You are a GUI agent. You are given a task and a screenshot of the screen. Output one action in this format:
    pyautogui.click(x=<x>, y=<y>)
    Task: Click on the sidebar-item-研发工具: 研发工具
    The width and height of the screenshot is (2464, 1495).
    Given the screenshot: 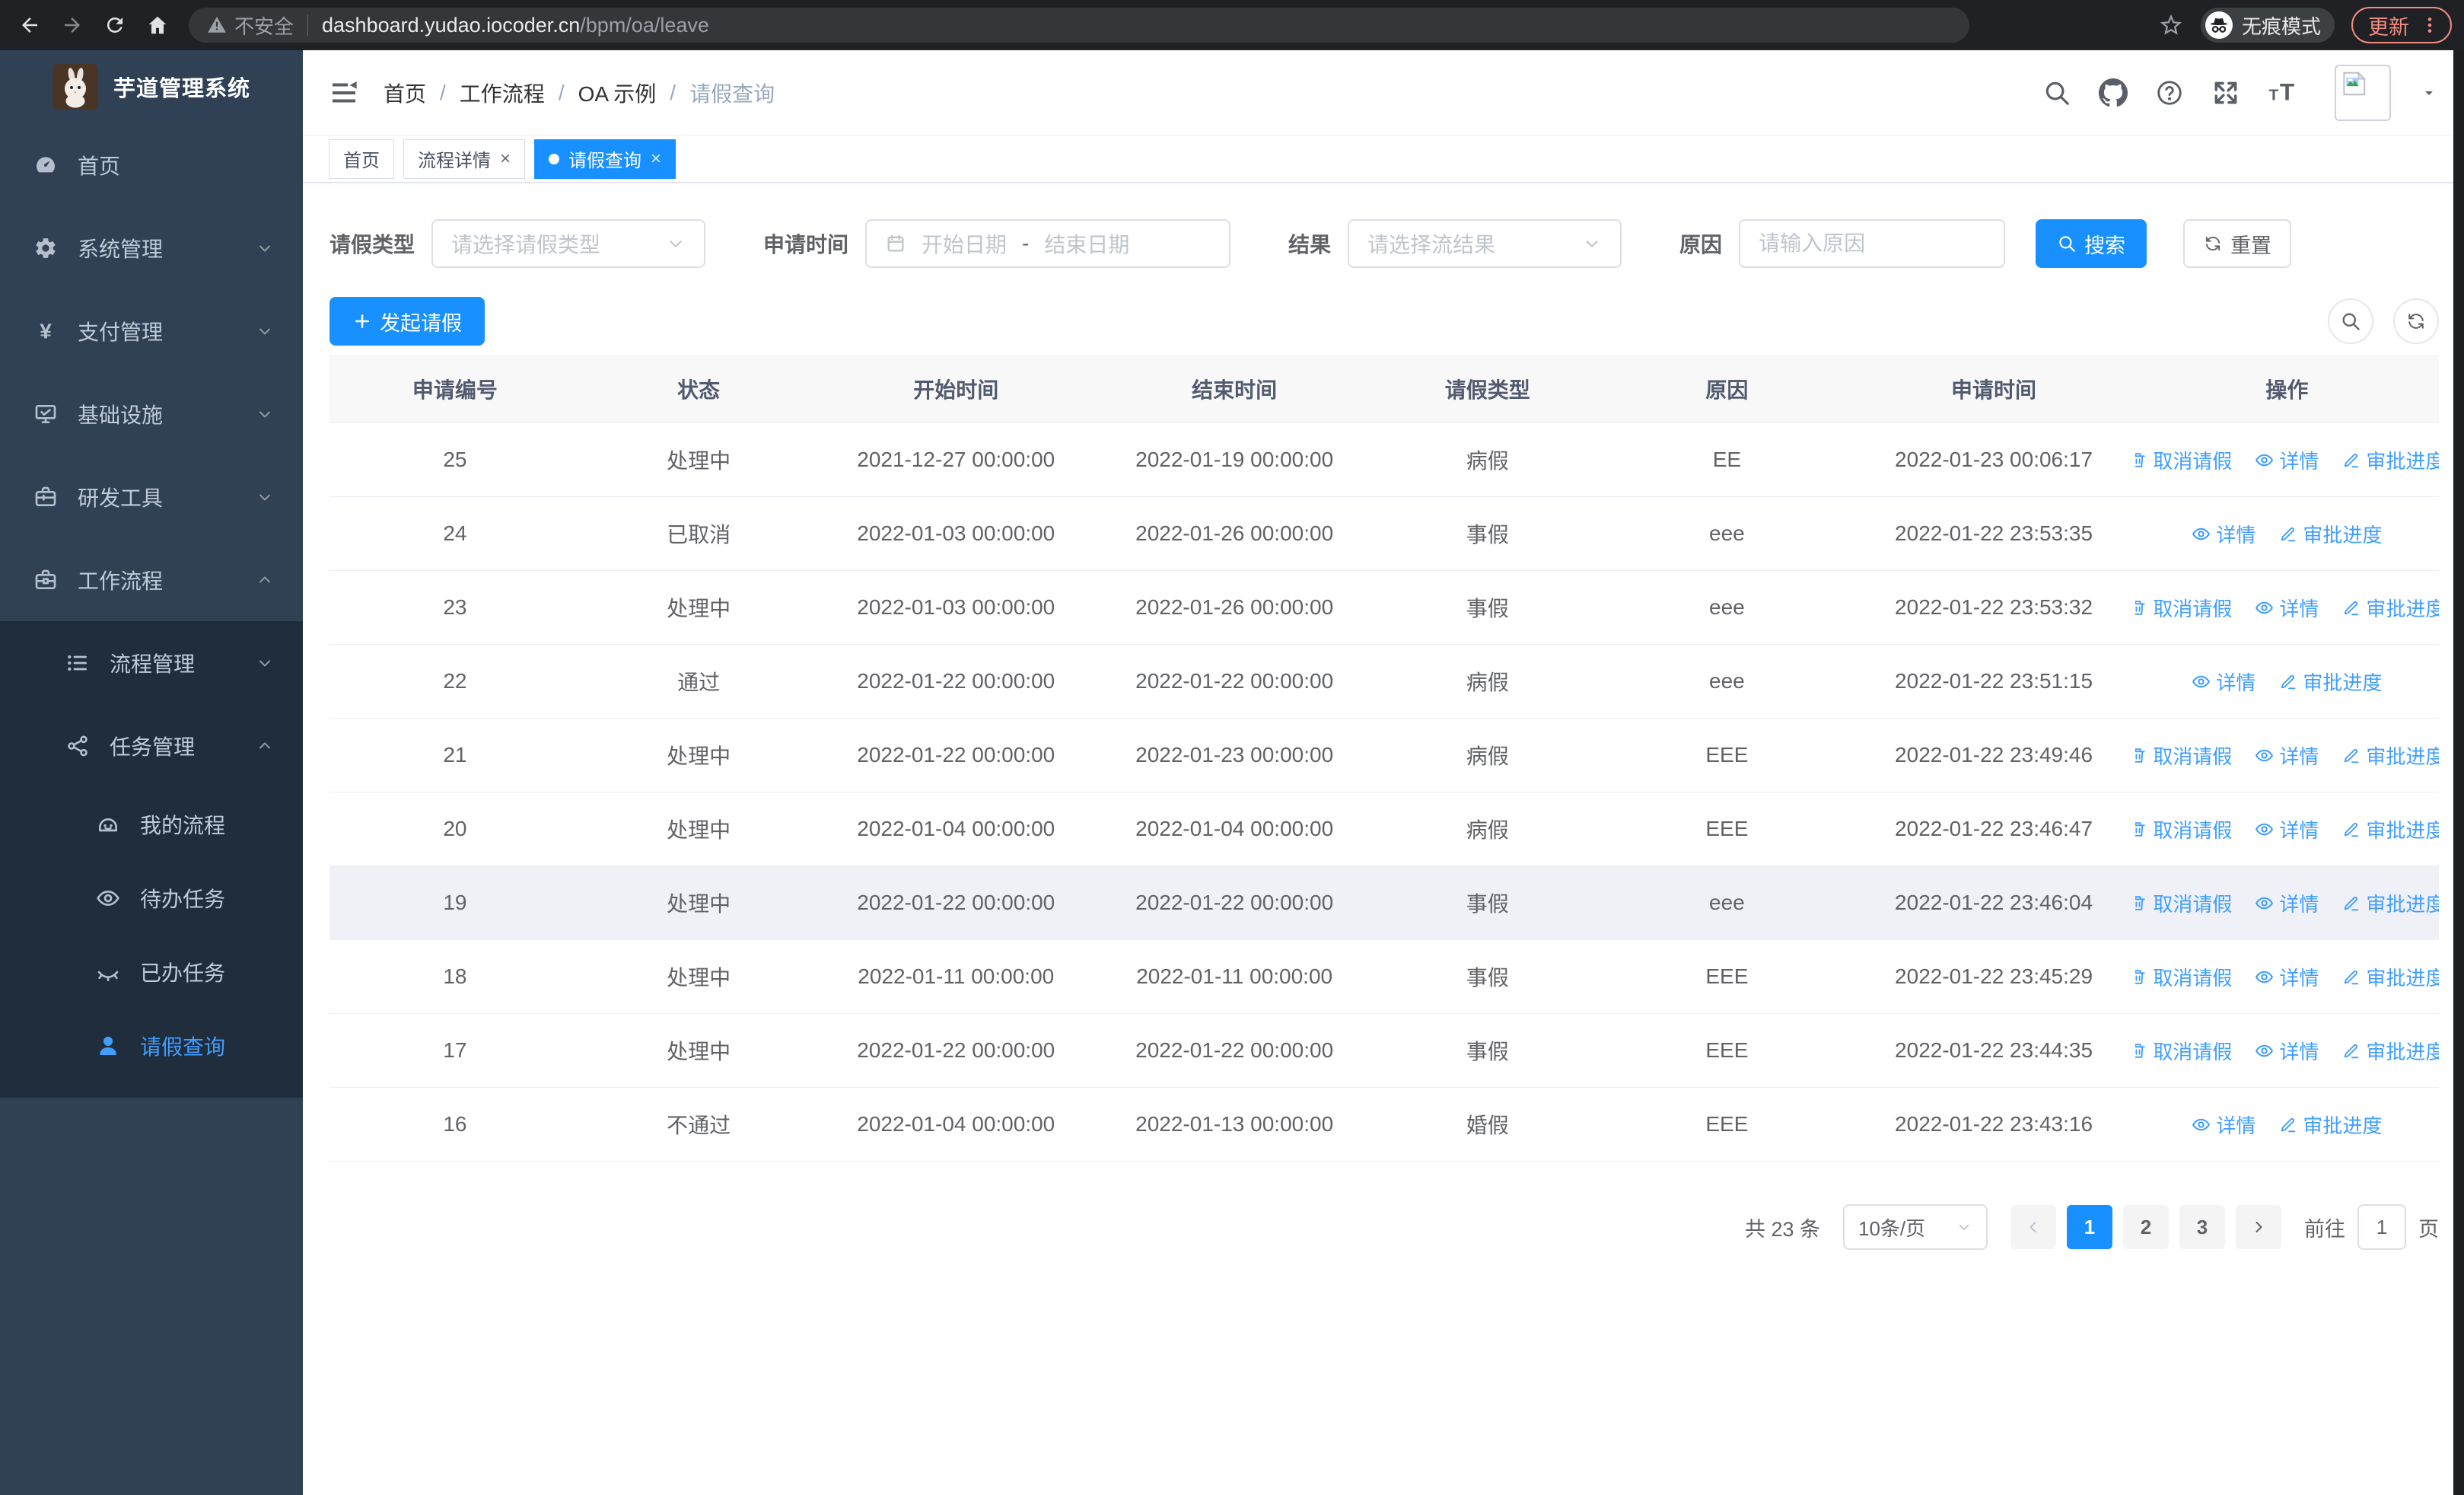 What is the action you would take?
    pyautogui.click(x=151, y=497)
    